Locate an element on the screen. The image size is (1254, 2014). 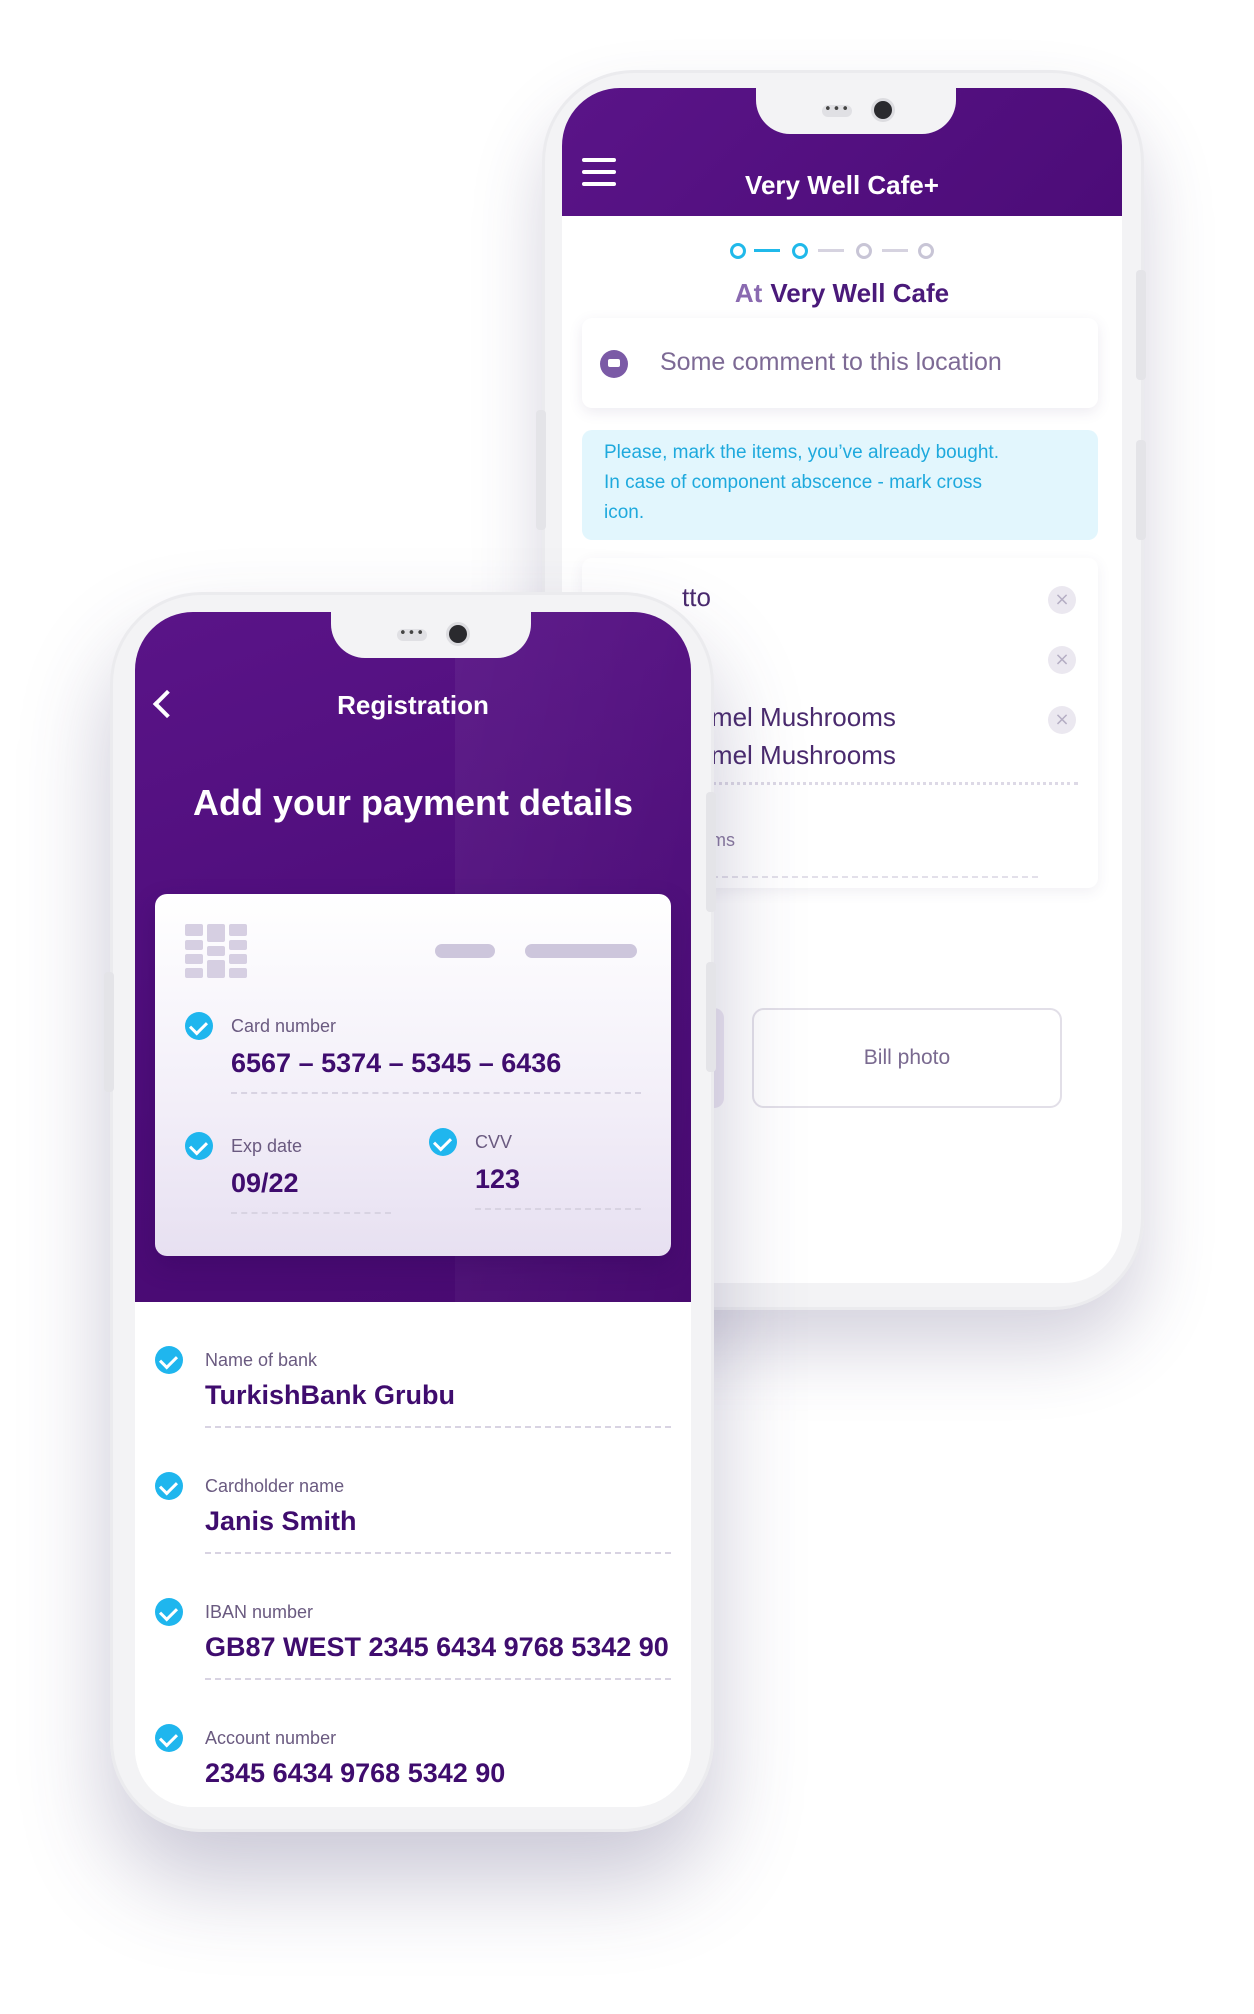
exp-date-field: 09/22 is located at coordinates (265, 1183).